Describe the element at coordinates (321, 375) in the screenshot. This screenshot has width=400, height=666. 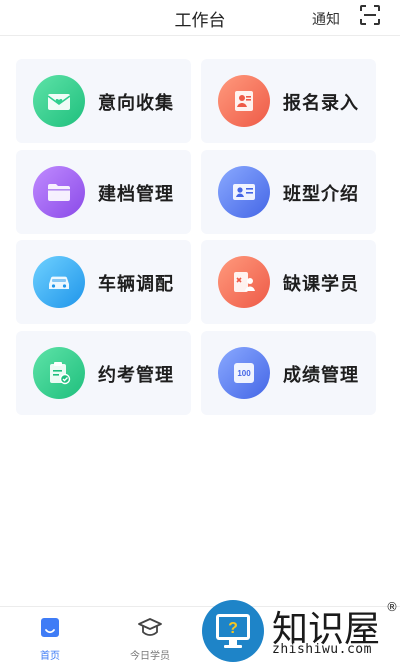
I see `card-label: 成绩管理` at that location.